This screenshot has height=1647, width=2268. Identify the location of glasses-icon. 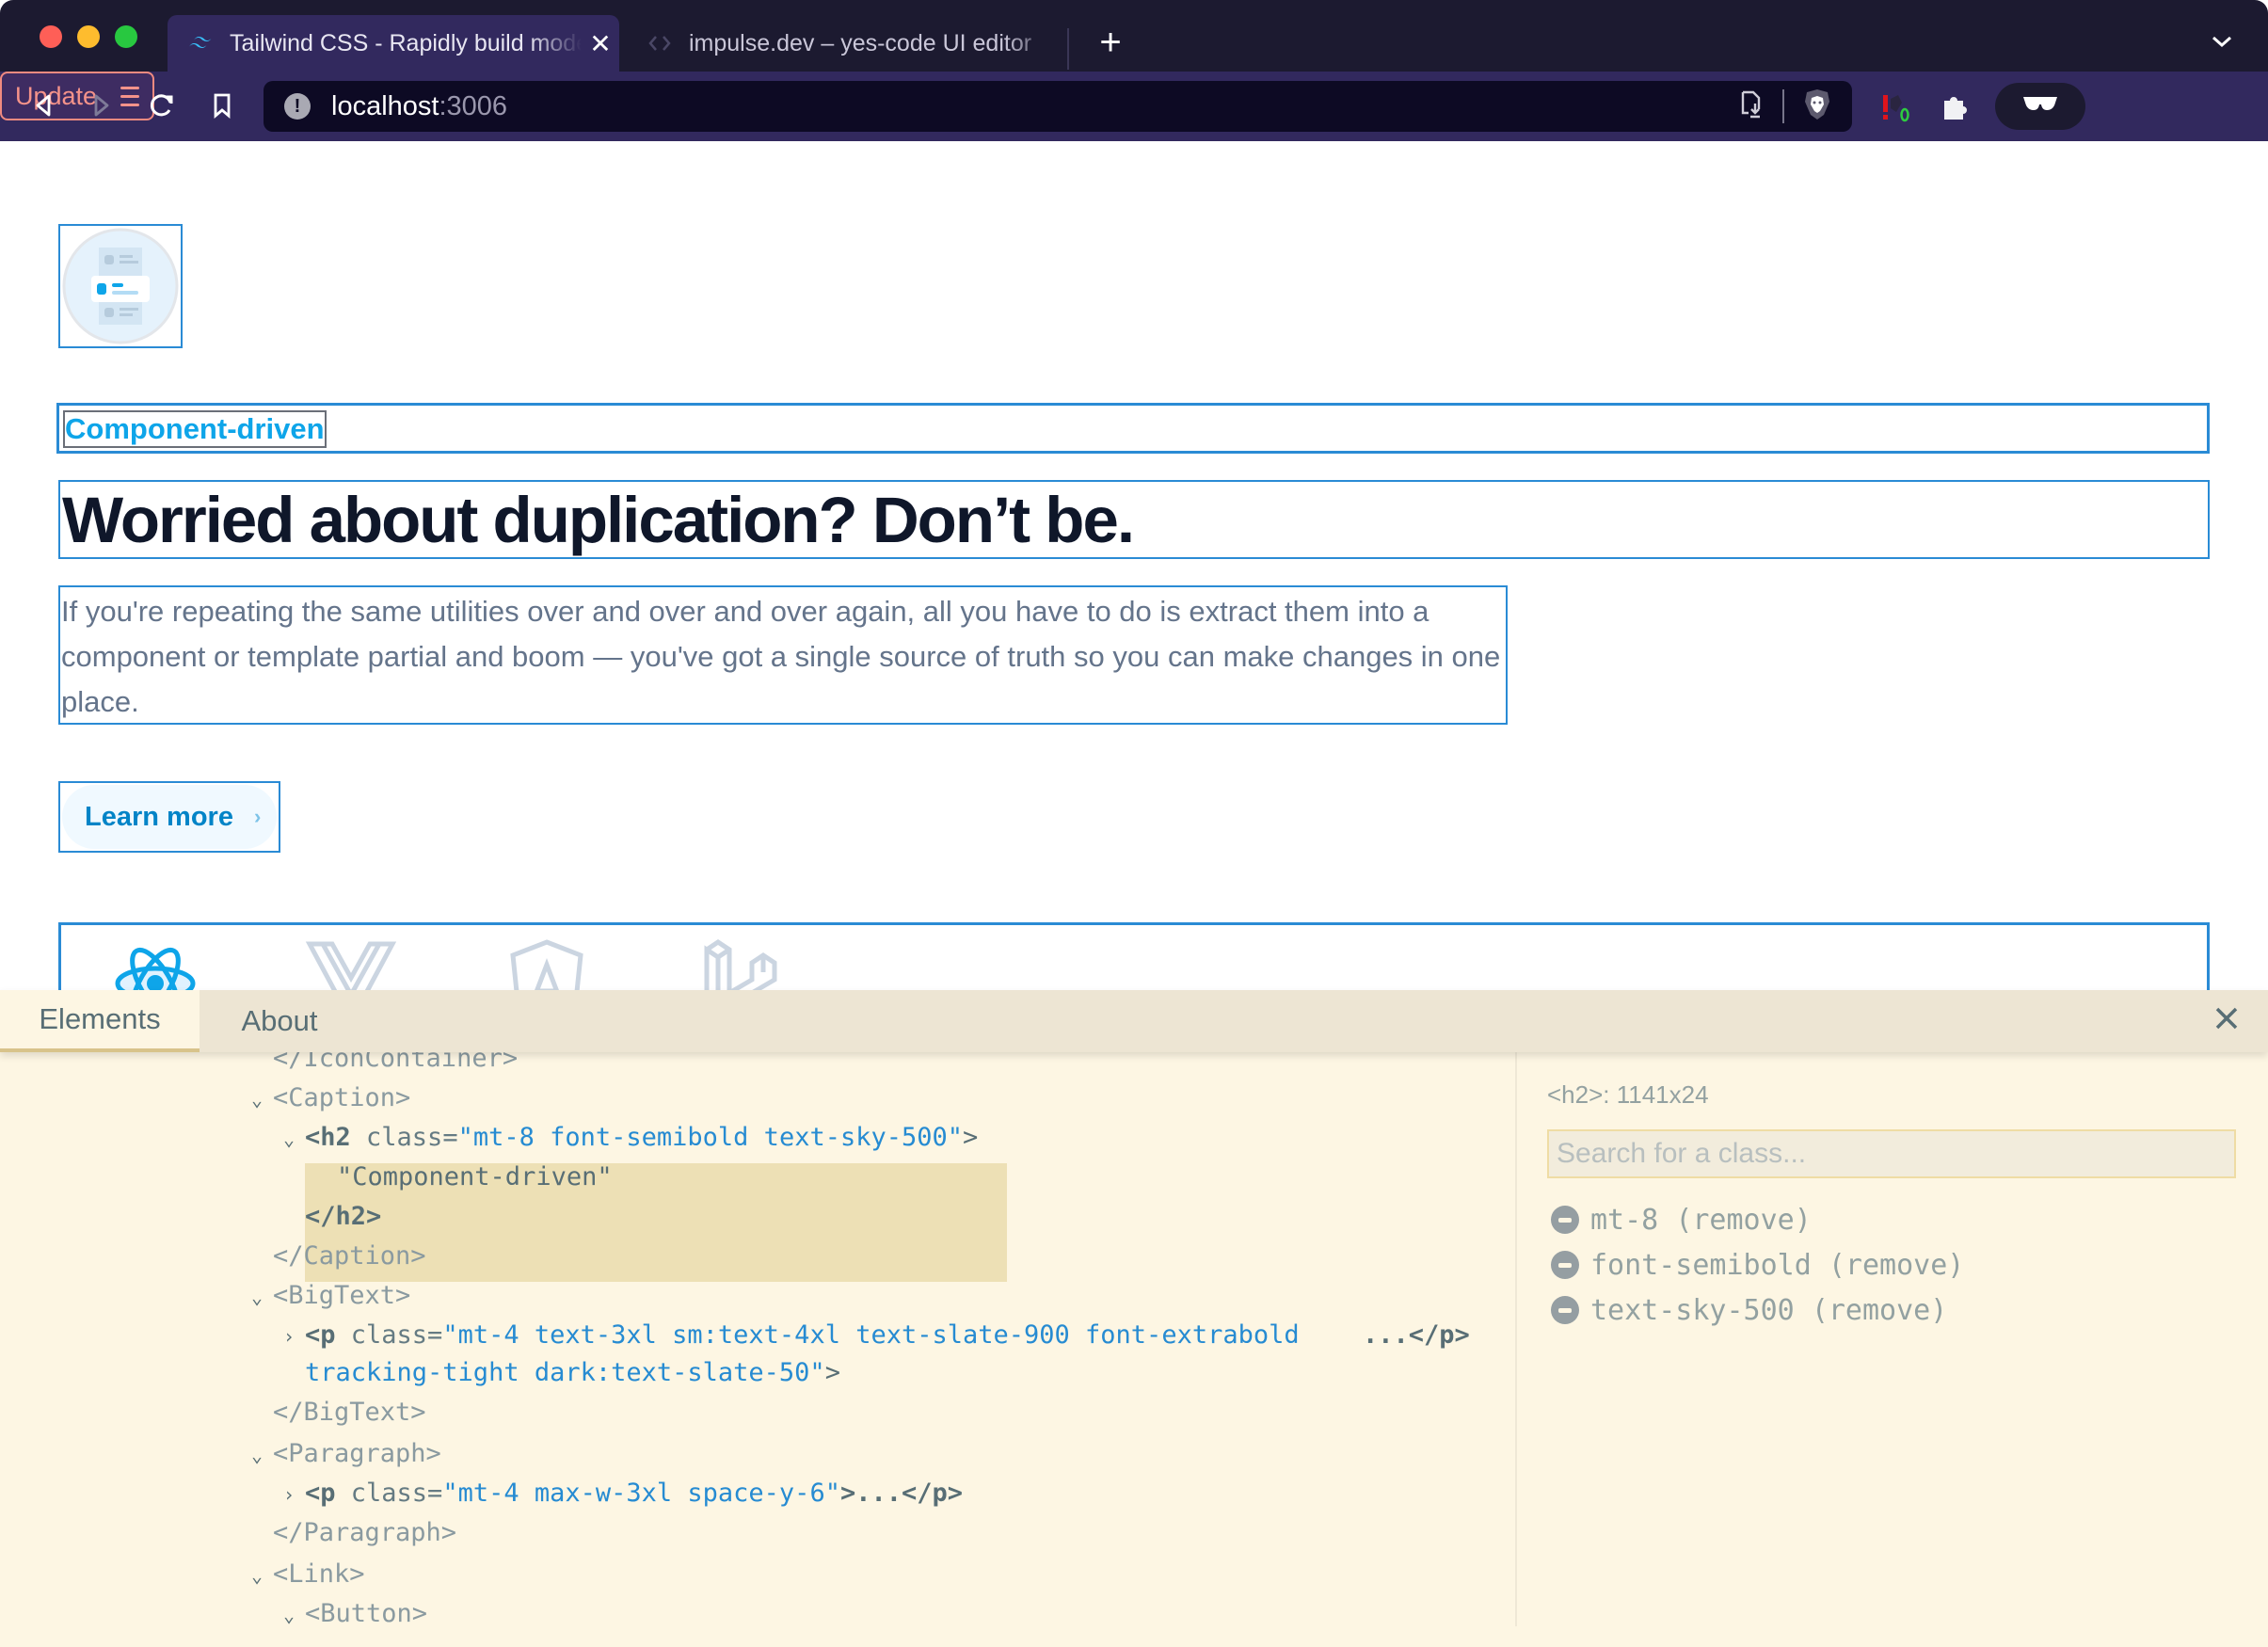
(2040, 107).